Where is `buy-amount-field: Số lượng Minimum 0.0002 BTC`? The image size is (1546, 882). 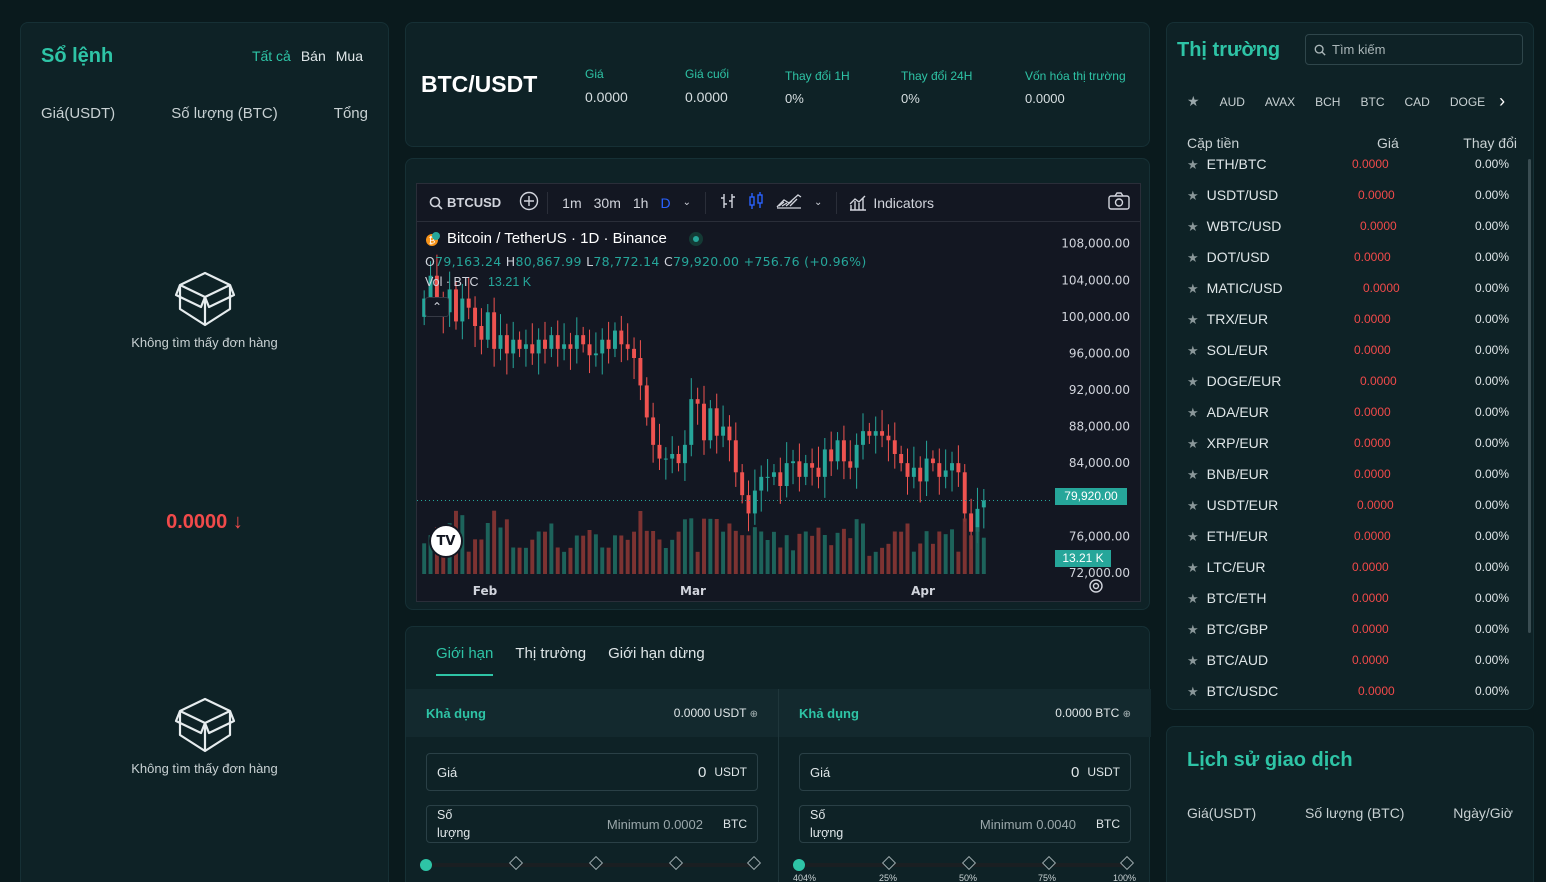
buy-amount-field: Số lượng Minimum 0.0002 BTC is located at coordinates (592, 824).